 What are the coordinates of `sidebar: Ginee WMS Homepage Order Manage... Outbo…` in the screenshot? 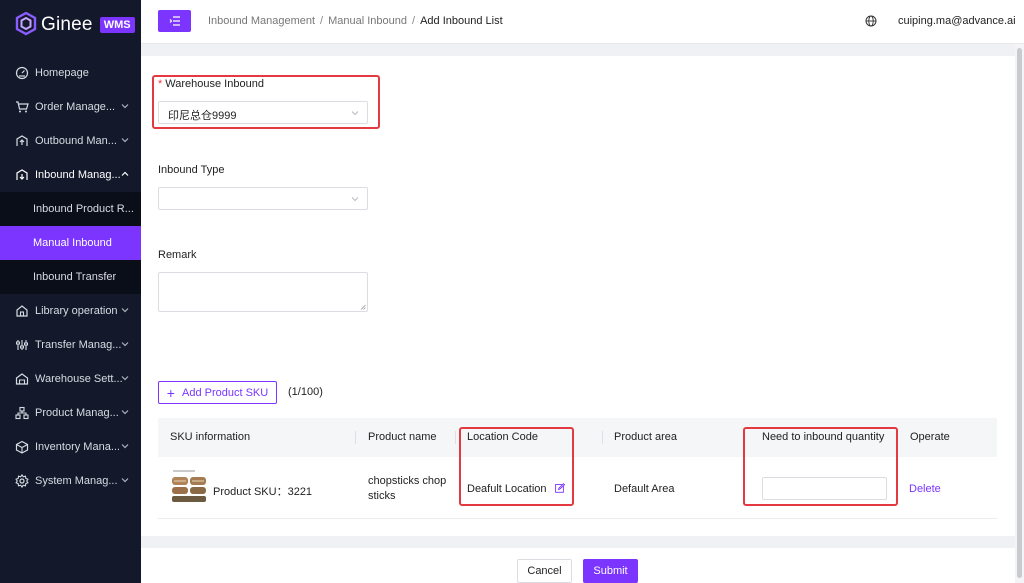 It's located at (70, 291).